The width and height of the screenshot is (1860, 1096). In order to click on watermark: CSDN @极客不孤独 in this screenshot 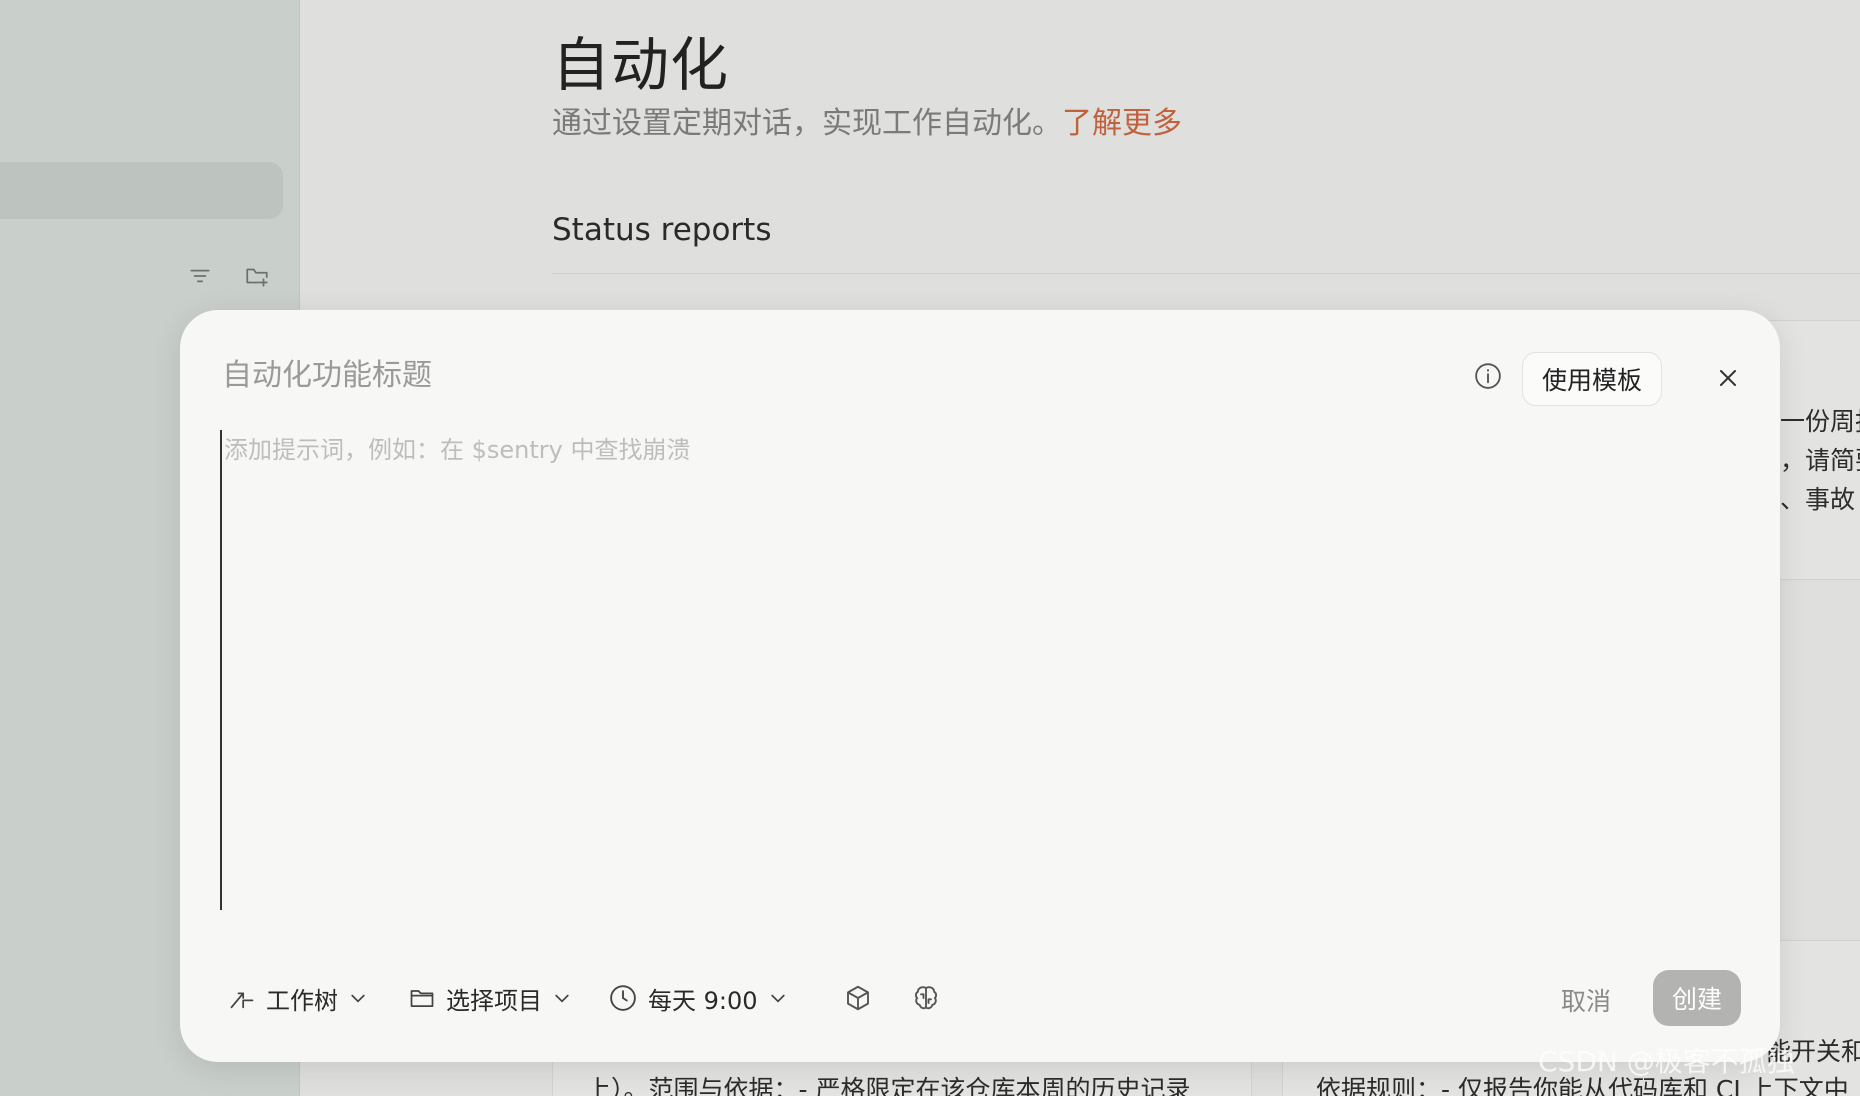, I will do `click(1666, 1061)`.